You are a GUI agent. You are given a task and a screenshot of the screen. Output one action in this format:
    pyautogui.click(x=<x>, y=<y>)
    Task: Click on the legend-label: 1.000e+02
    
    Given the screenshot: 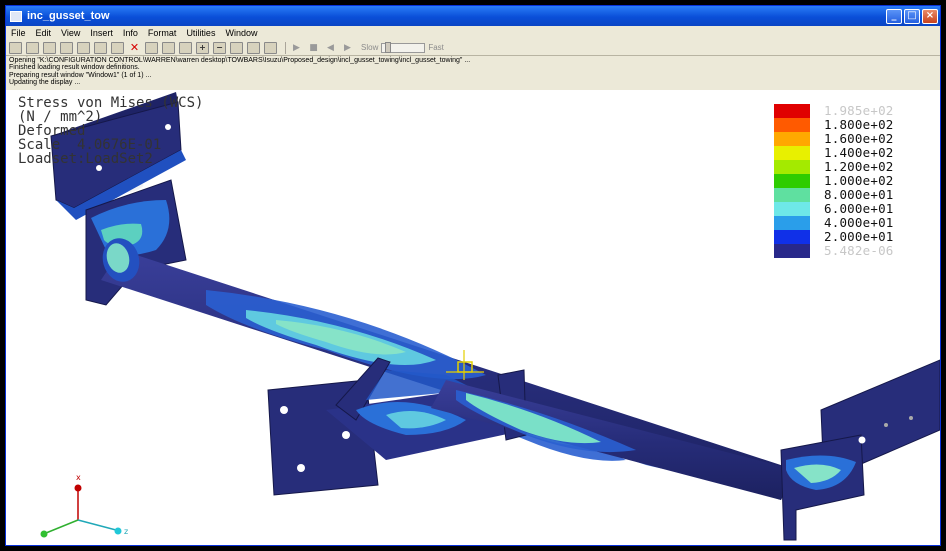 What is the action you would take?
    pyautogui.click(x=859, y=180)
    